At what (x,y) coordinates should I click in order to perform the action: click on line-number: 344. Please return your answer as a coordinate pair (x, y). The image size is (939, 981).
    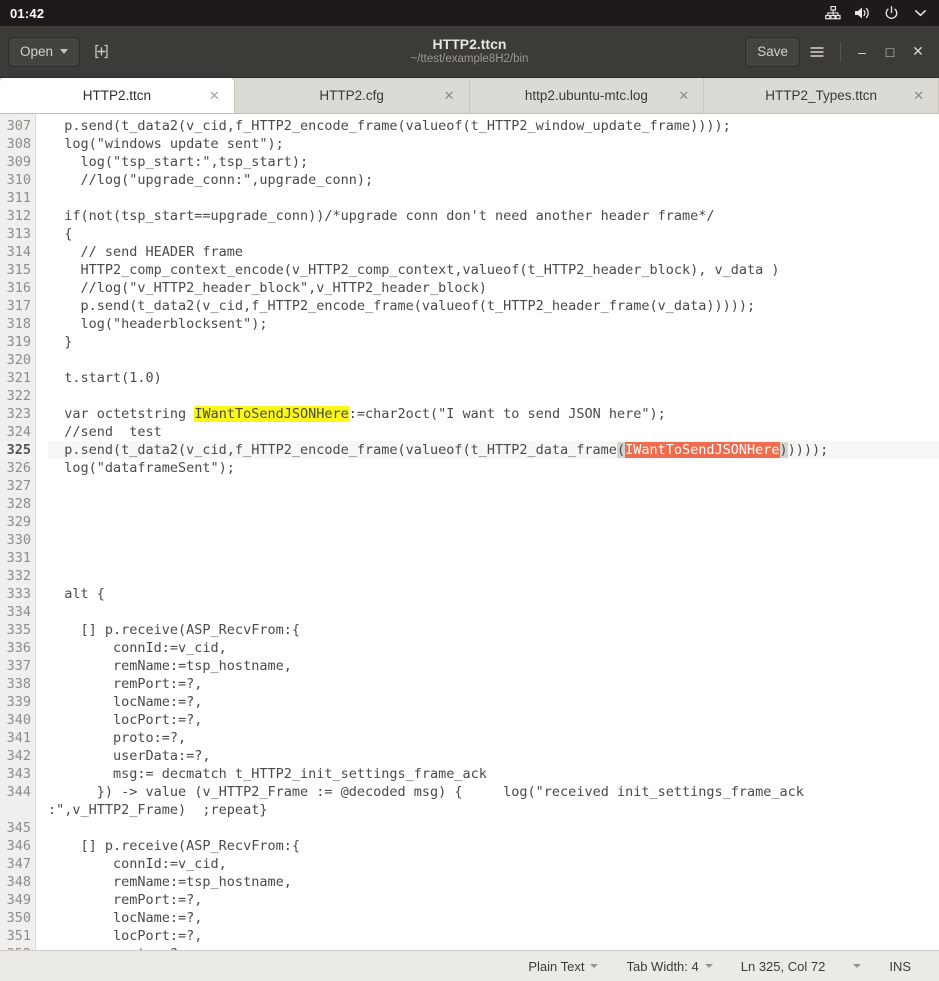
    Looking at the image, I should click on (18, 792).